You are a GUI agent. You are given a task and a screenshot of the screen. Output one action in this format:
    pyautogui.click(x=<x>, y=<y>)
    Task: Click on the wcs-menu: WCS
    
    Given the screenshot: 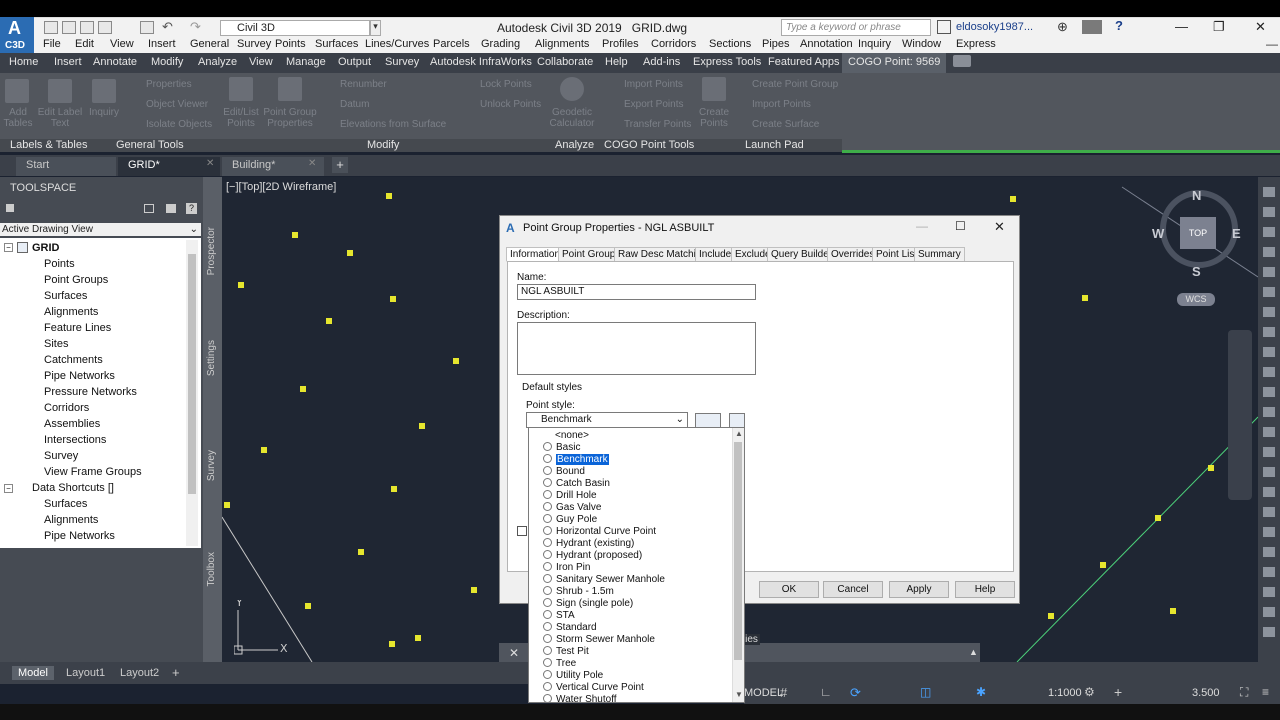 What is the action you would take?
    pyautogui.click(x=1196, y=299)
    